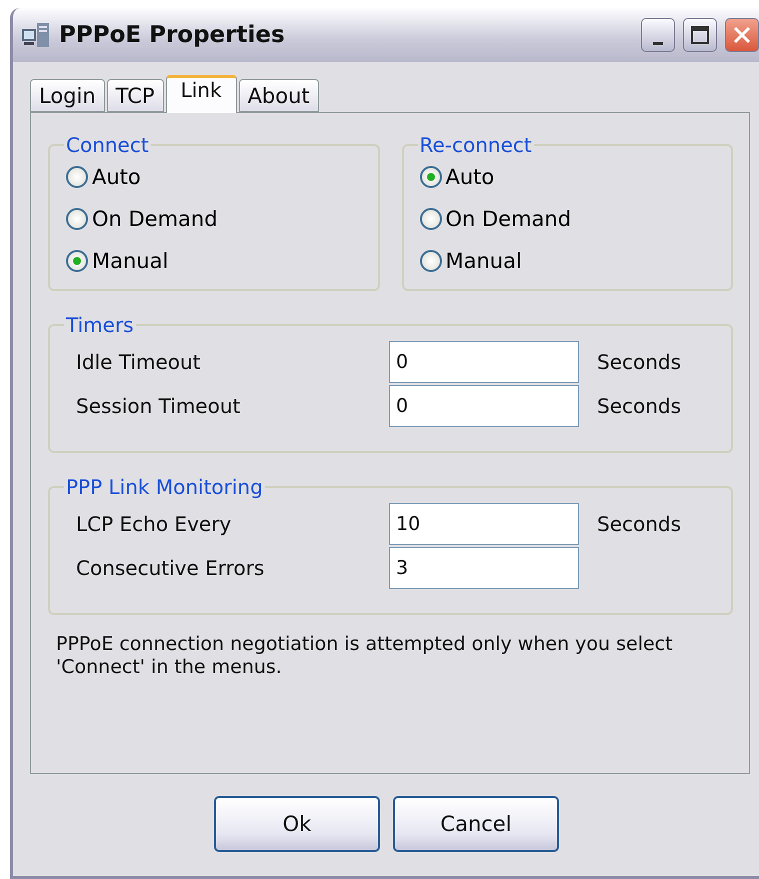  I want to click on tab: Link, so click(201, 94).